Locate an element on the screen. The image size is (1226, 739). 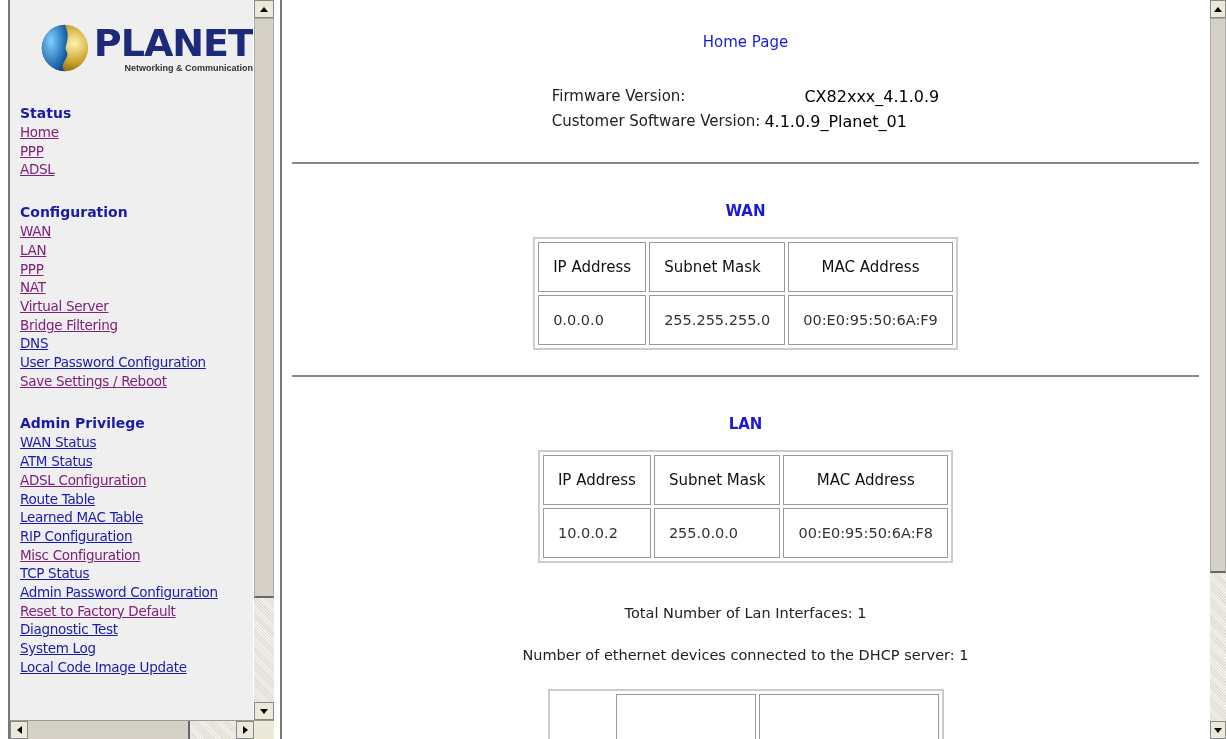
section-heading: Status is located at coordinates (46, 113).